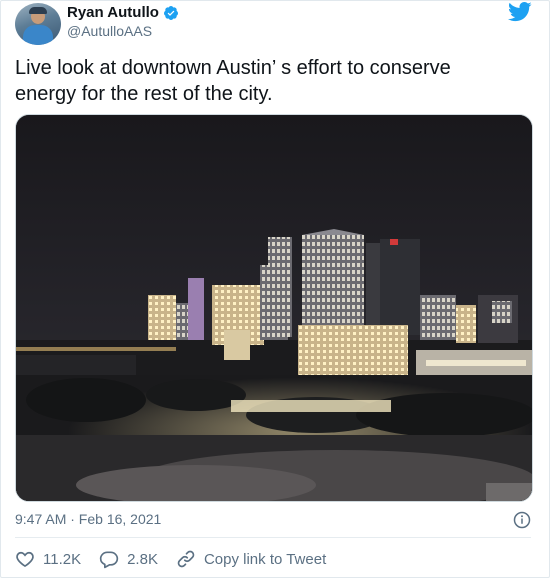 The image size is (550, 578). I want to click on tweet-actions: 11.2K 2.8K Copy link to Tweet, so click(179, 559).